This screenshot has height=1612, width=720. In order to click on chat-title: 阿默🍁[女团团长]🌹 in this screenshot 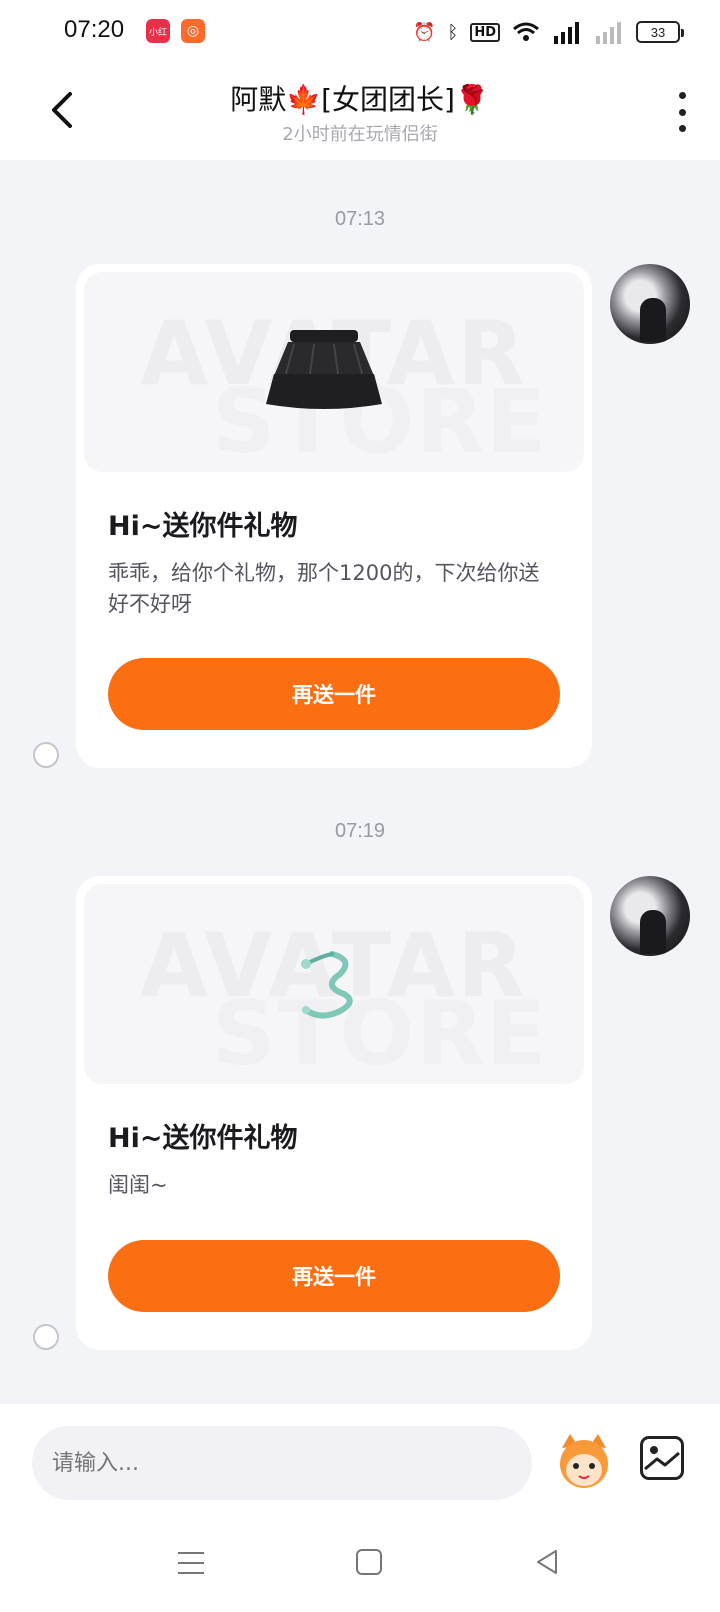, I will do `click(360, 99)`.